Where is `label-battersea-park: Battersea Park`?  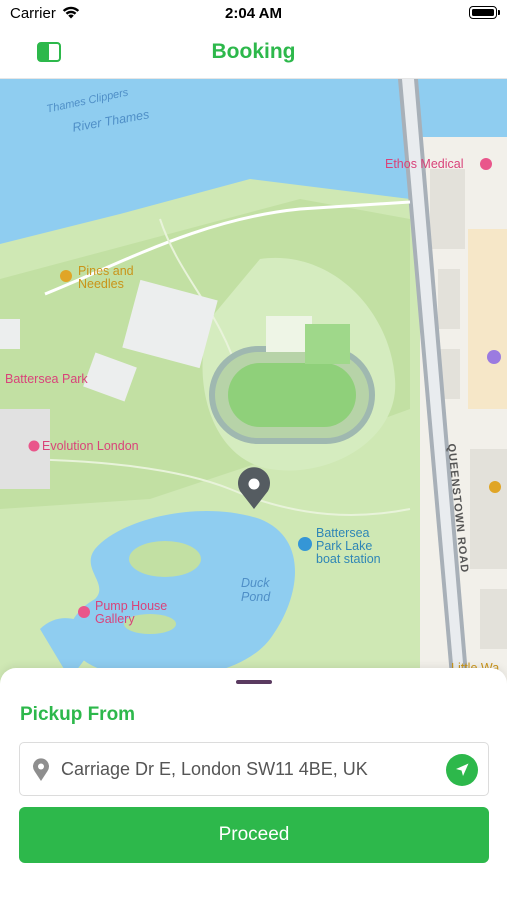 label-battersea-park: Battersea Park is located at coordinates (46, 379).